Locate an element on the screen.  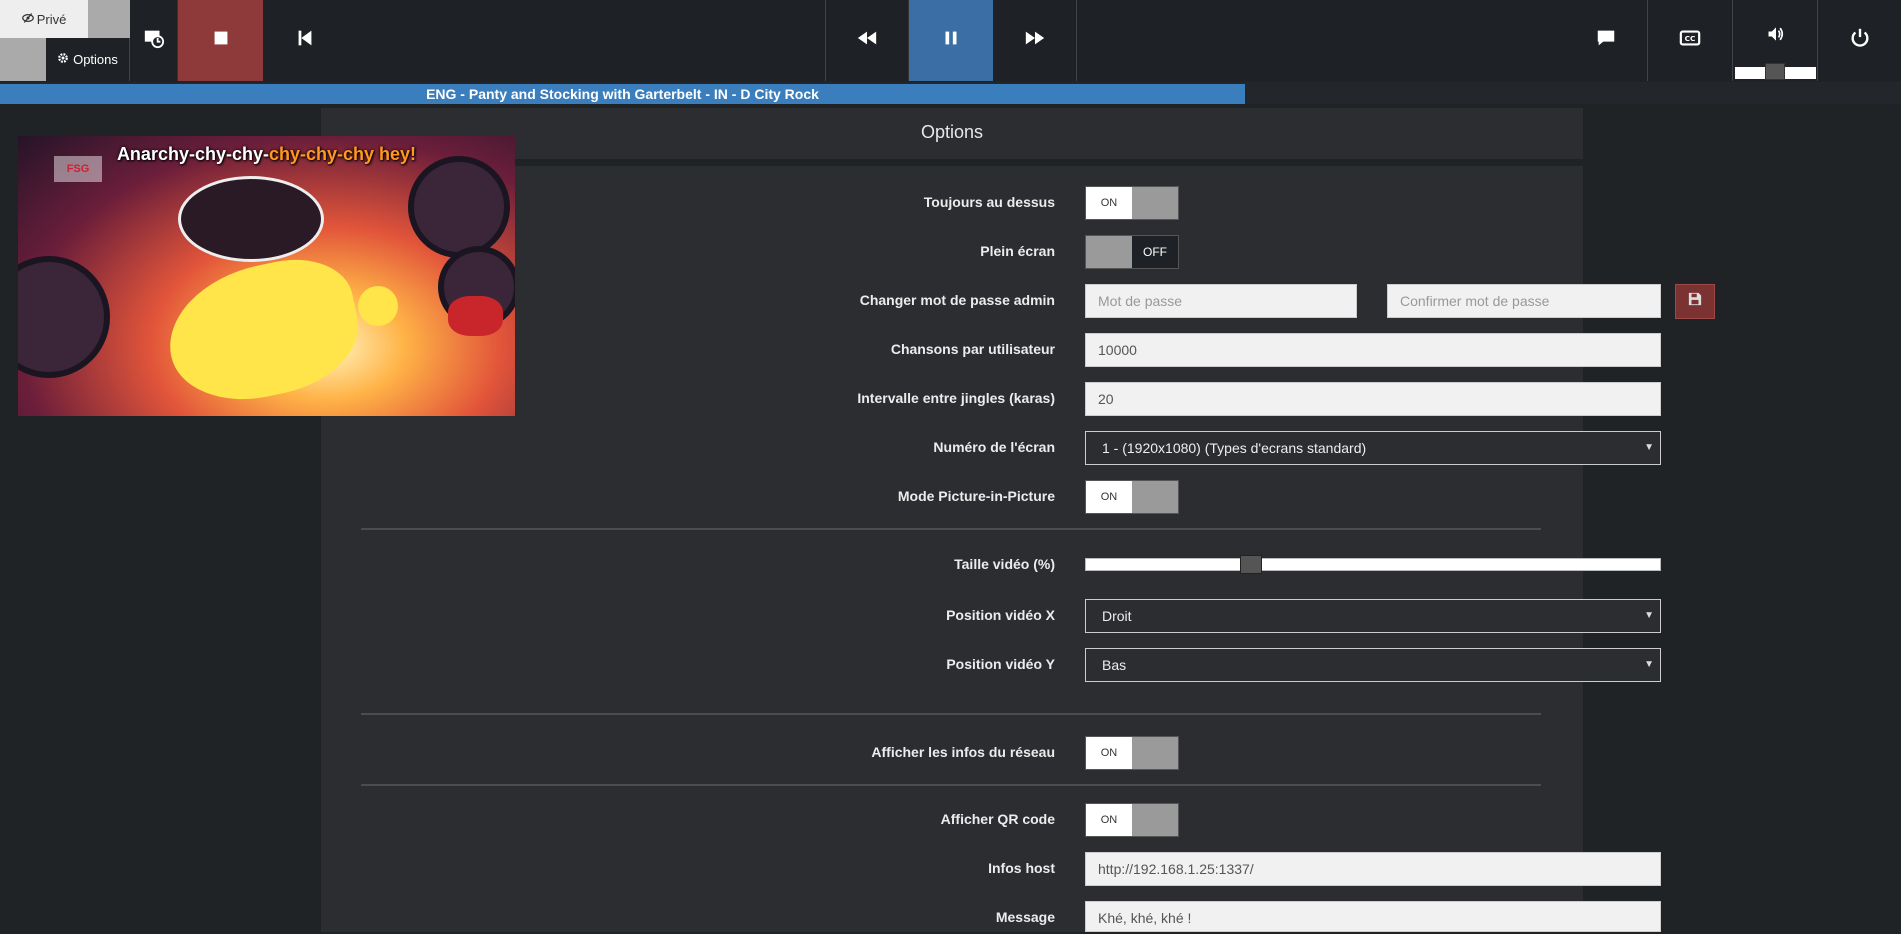
history-button is located at coordinates (154, 40).